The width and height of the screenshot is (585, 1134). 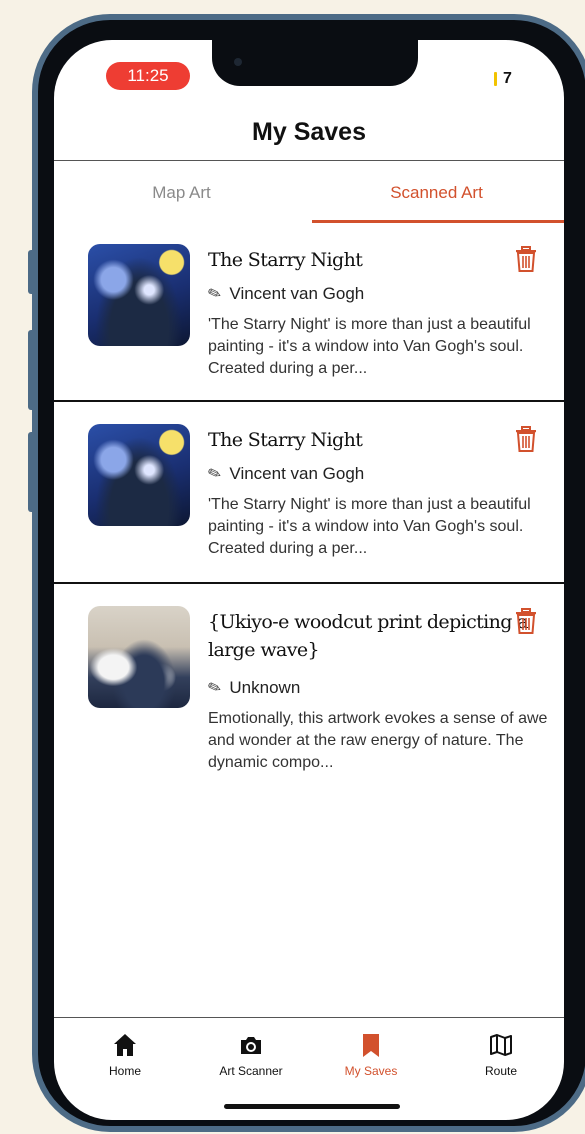 I want to click on nav-home-label: Home, so click(x=124, y=1071).